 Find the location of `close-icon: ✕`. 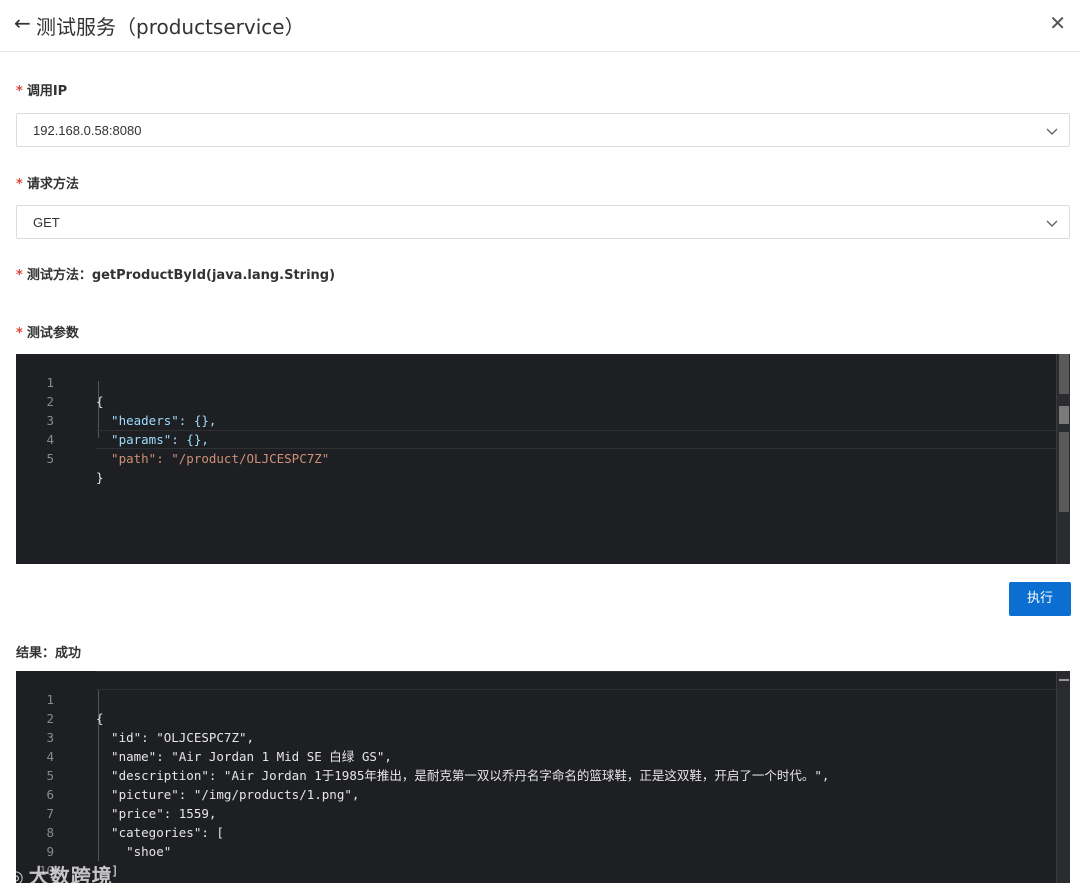

close-icon: ✕ is located at coordinates (1057, 23).